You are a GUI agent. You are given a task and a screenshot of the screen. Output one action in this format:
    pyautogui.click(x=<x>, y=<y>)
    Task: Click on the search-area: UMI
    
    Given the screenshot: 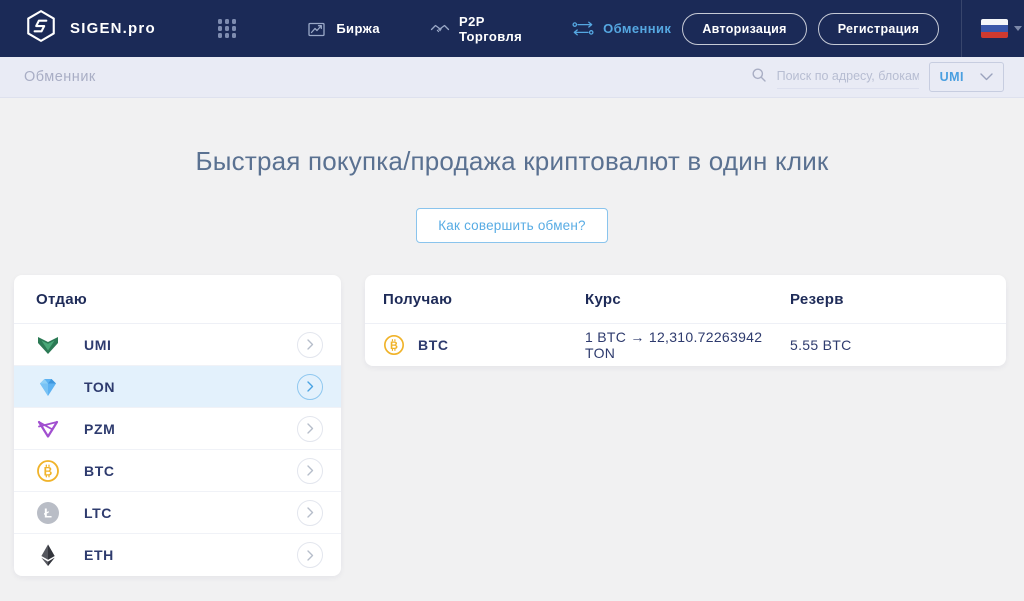 What is the action you would take?
    pyautogui.click(x=877, y=77)
    